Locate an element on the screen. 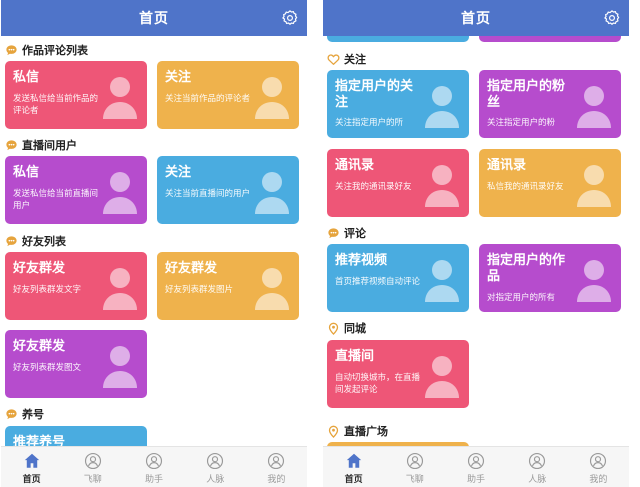 The height and width of the screenshot is (487, 640). card-title: 推荐养号 is located at coordinates (39, 440).